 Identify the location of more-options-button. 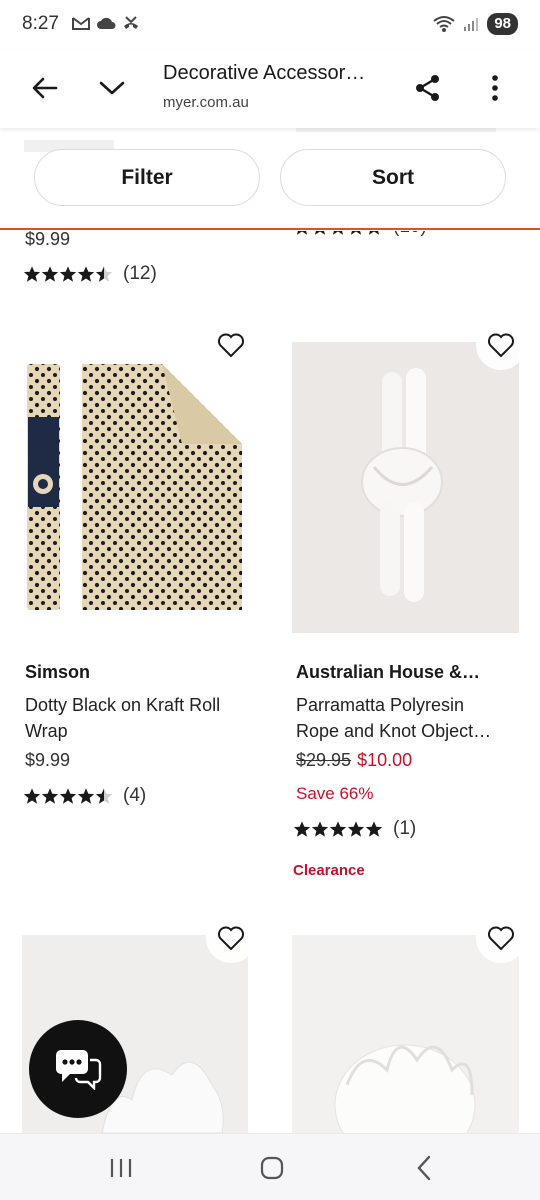
(495, 88).